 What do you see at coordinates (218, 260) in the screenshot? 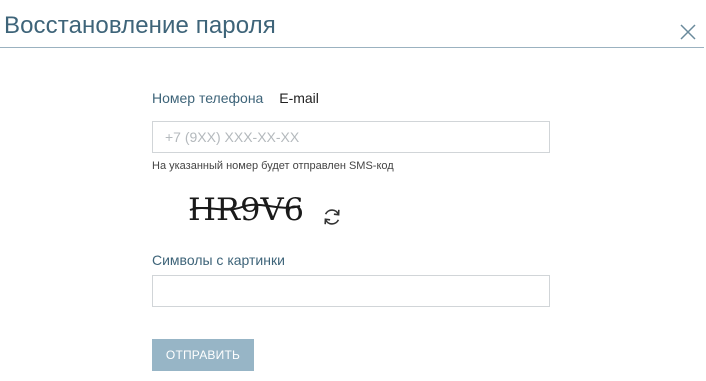
I see `captcha-field-label: Символы с картинки` at bounding box center [218, 260].